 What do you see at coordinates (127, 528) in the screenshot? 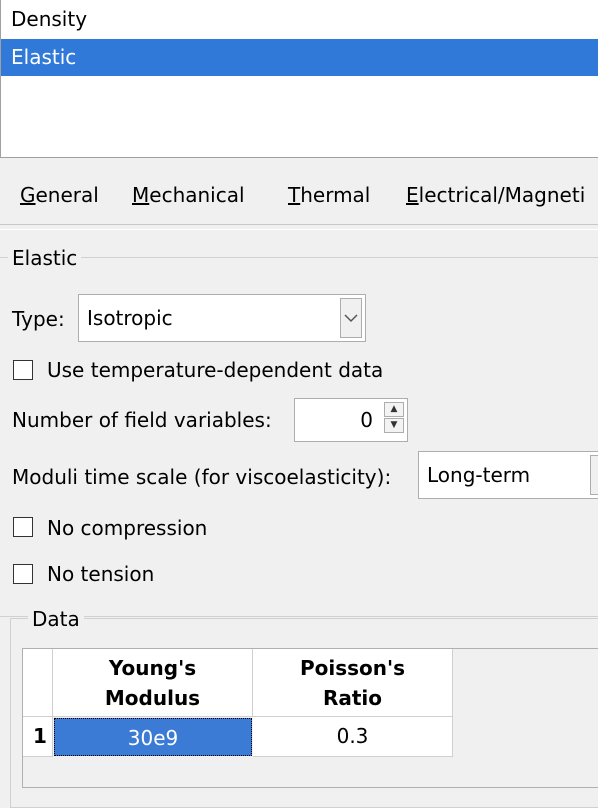
I see `no-compression-label: No compression` at bounding box center [127, 528].